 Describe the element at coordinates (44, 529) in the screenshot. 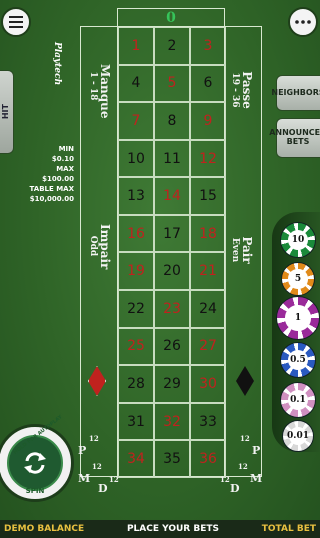

I see `demo-balance-label: DEMO BALANCE` at that location.